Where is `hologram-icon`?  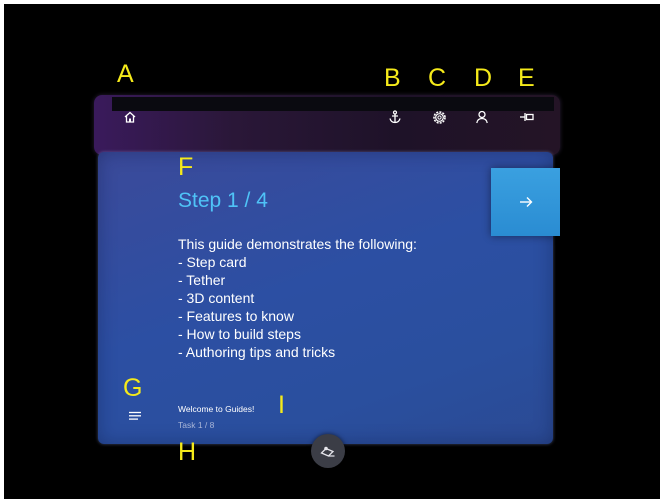 hologram-icon is located at coordinates (327, 451).